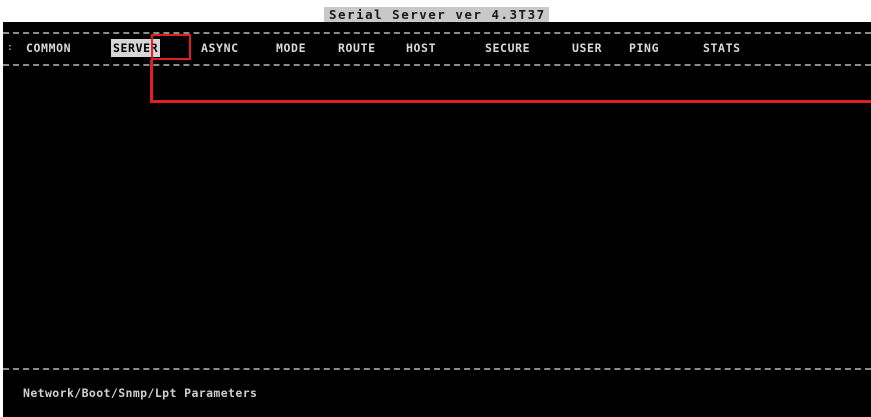 Image resolution: width=871 pixels, height=417 pixels. What do you see at coordinates (48, 48) in the screenshot?
I see `menu-item-common: COMMON` at bounding box center [48, 48].